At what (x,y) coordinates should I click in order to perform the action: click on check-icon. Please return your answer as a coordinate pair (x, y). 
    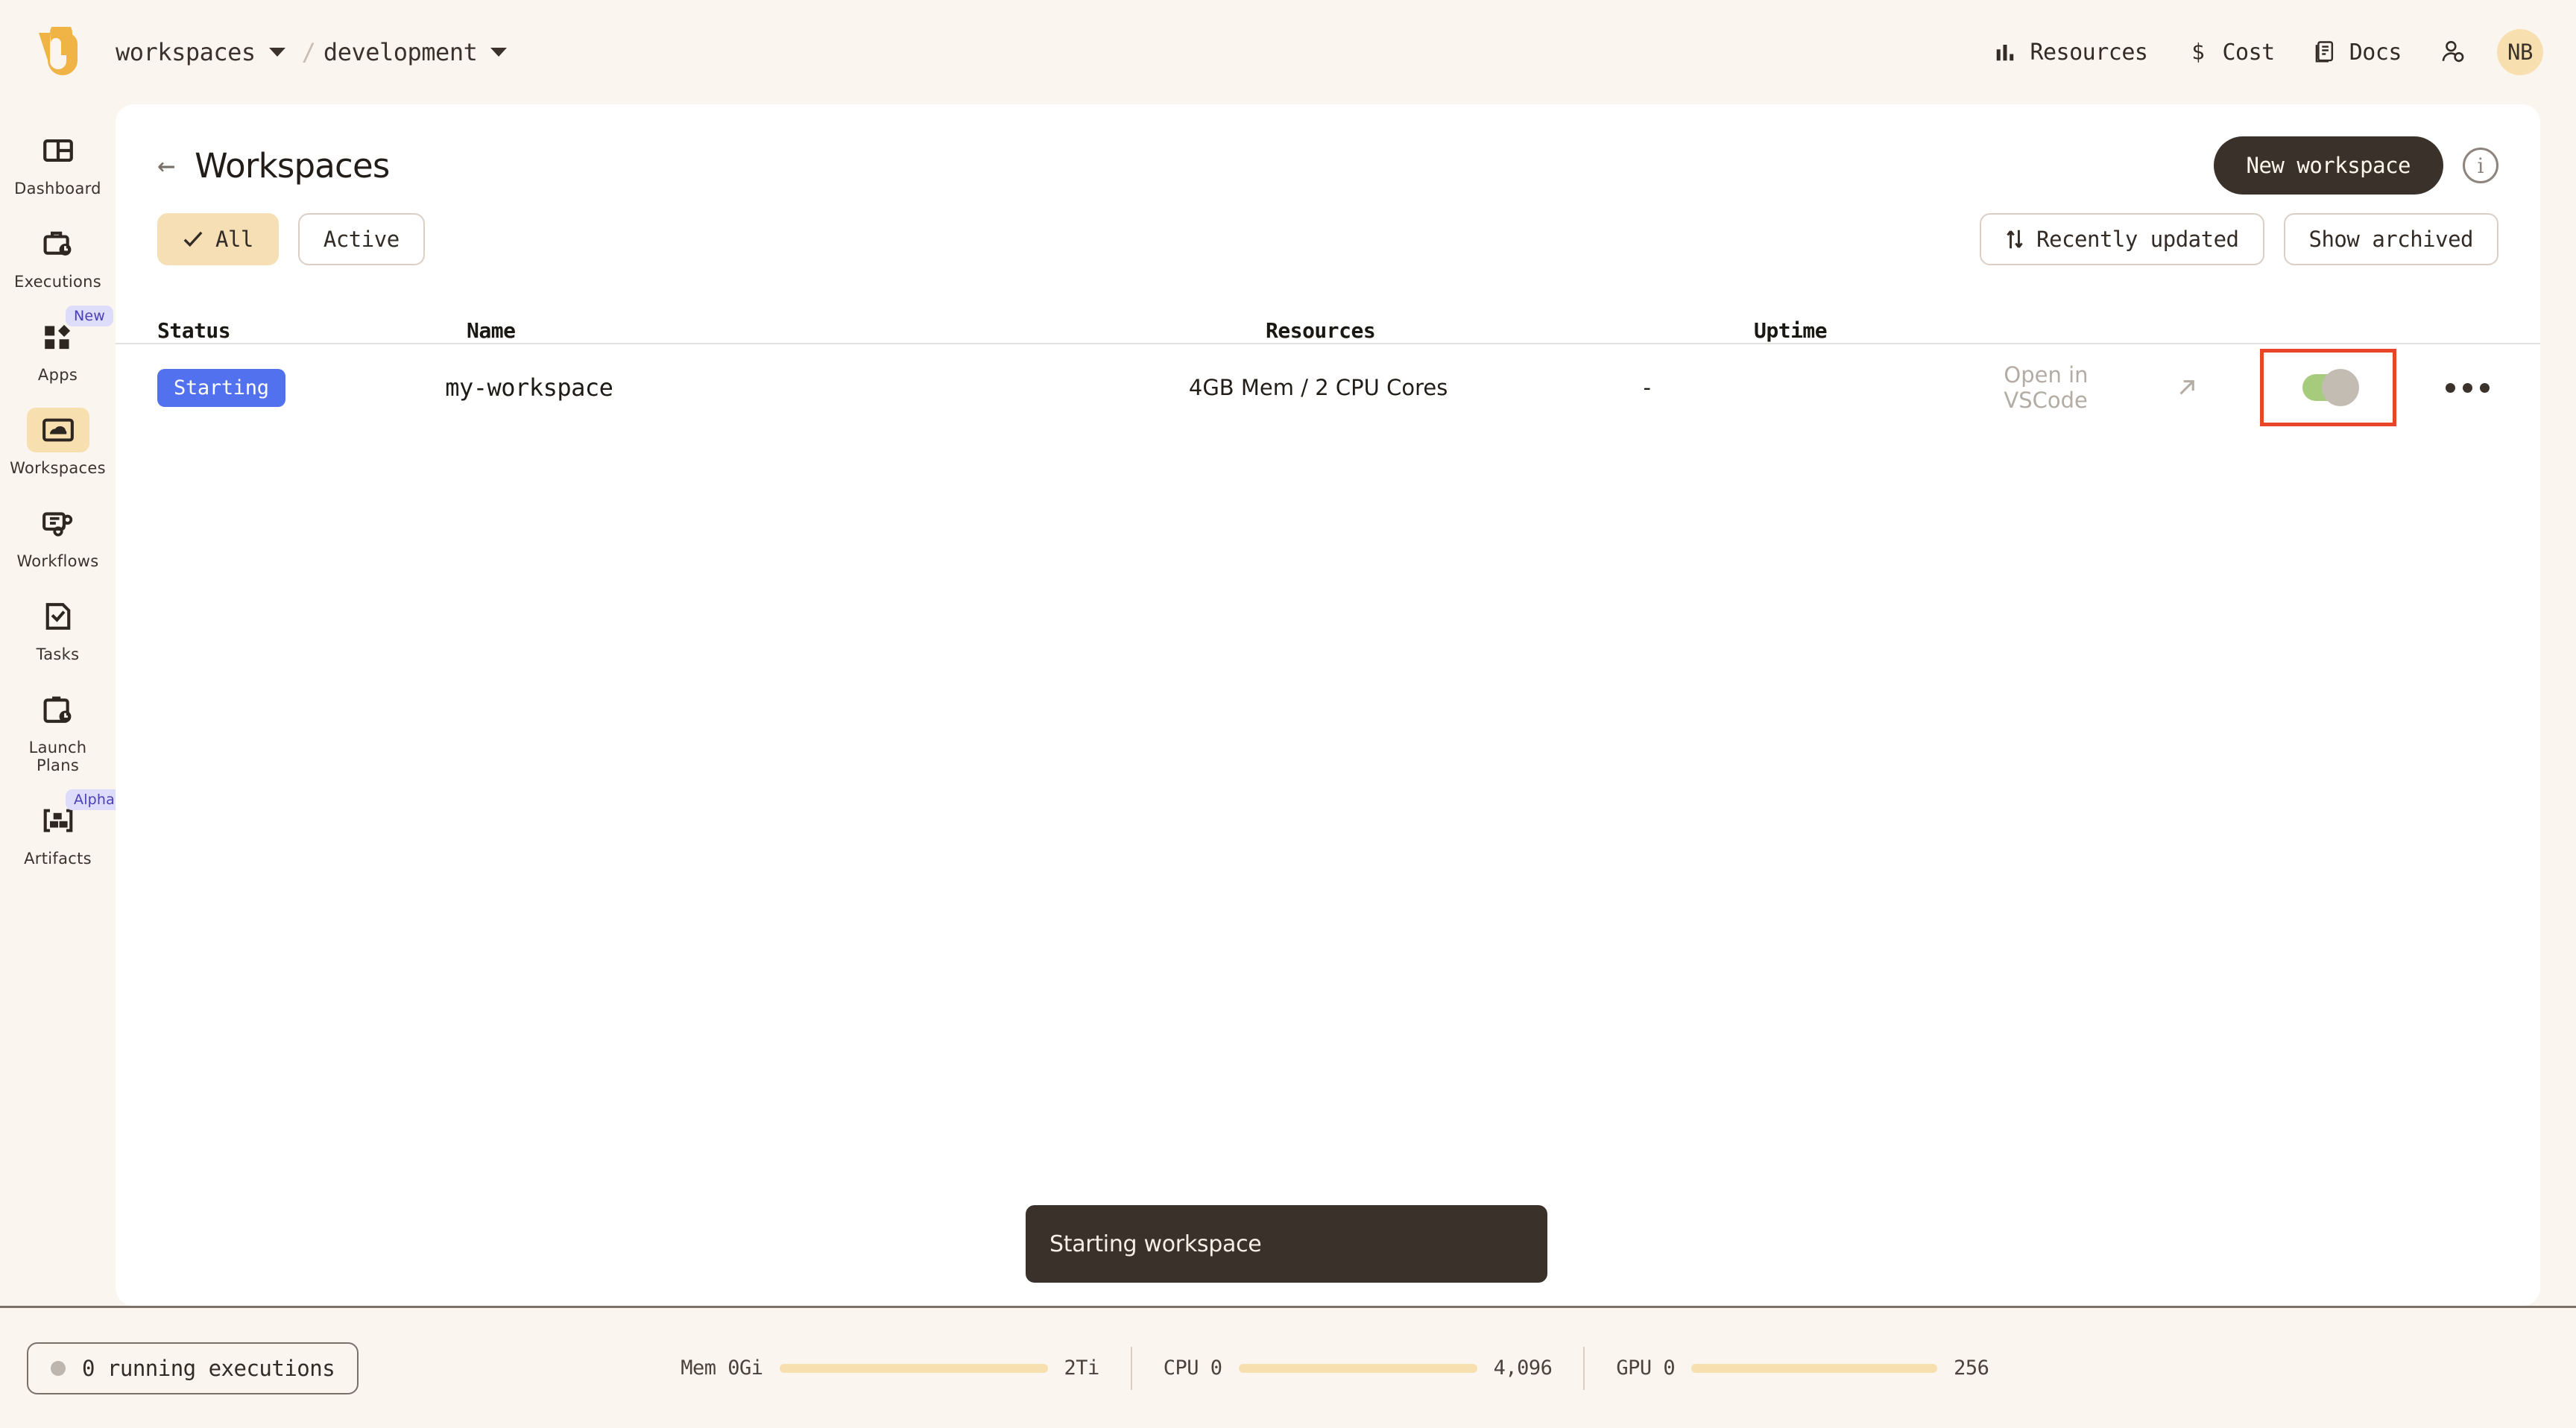
    Looking at the image, I should click on (193, 239).